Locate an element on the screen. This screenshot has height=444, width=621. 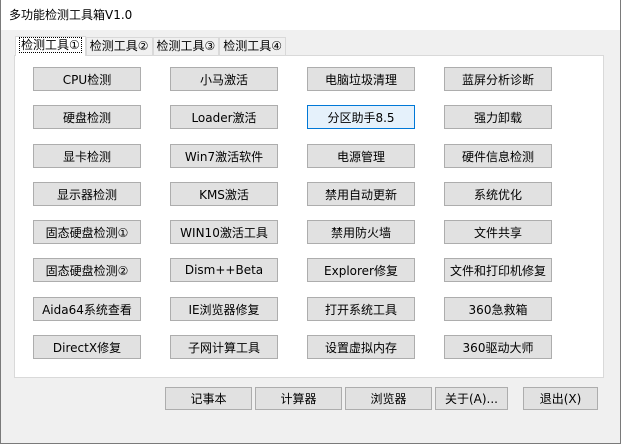
printer-repair-button: 文件和打印机修复 is located at coordinates (498, 270).